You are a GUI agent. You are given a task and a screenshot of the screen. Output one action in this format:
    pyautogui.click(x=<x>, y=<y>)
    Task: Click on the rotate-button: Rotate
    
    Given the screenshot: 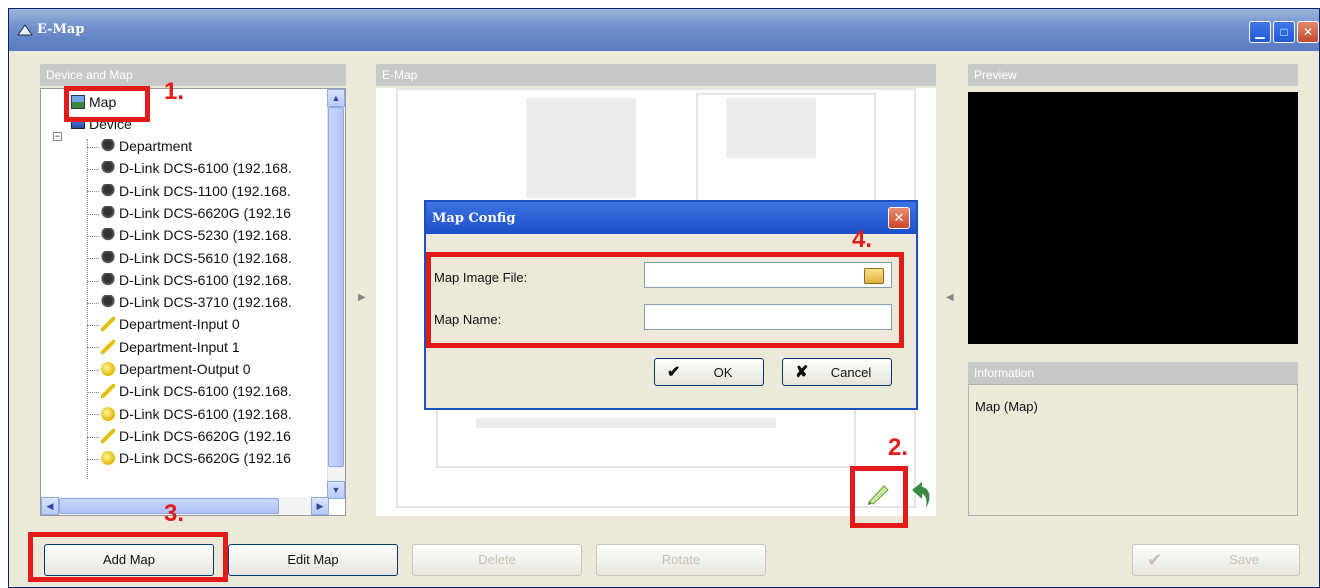 What is the action you would take?
    pyautogui.click(x=681, y=560)
    